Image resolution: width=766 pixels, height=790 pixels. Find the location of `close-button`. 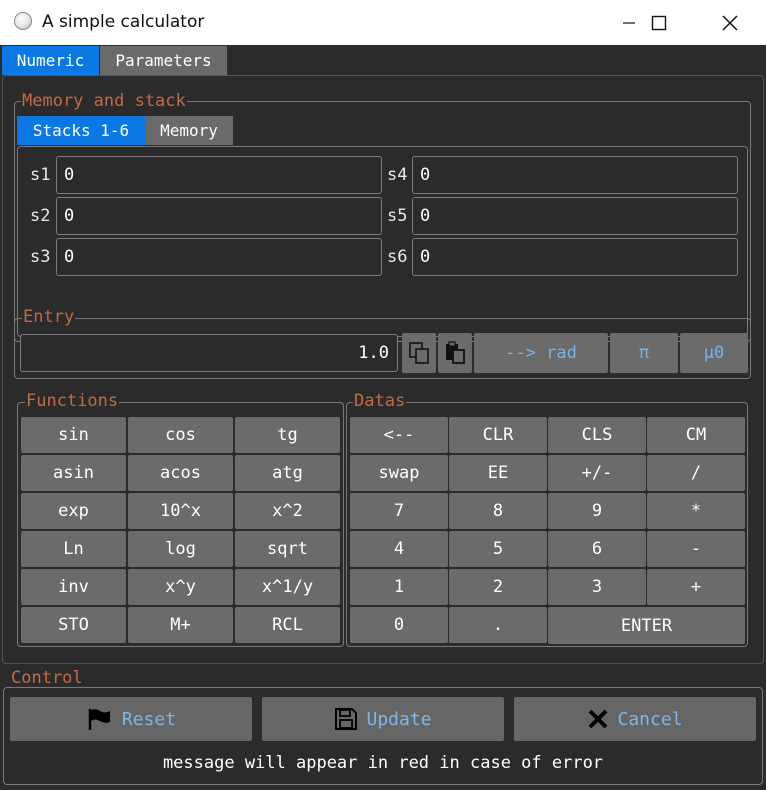

close-button is located at coordinates (730, 22).